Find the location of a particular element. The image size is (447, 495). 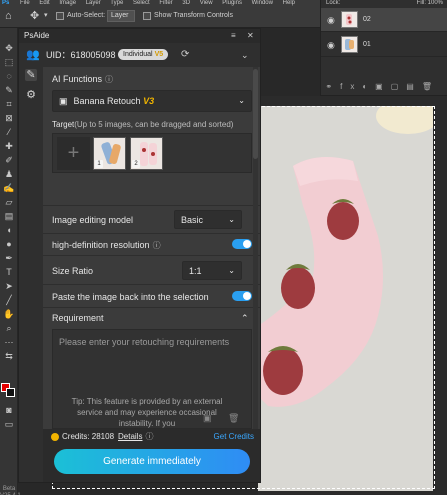

auto-select-checkbox is located at coordinates (60, 16).